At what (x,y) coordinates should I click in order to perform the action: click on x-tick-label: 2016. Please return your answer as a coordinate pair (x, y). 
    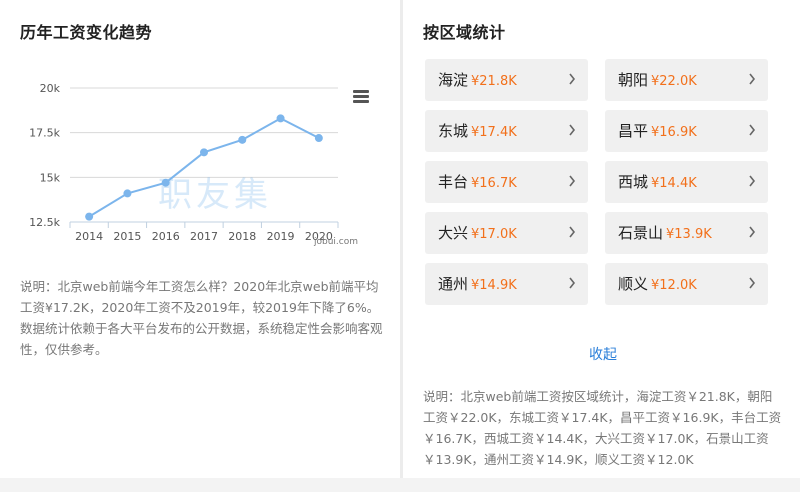
    Looking at the image, I should click on (166, 236).